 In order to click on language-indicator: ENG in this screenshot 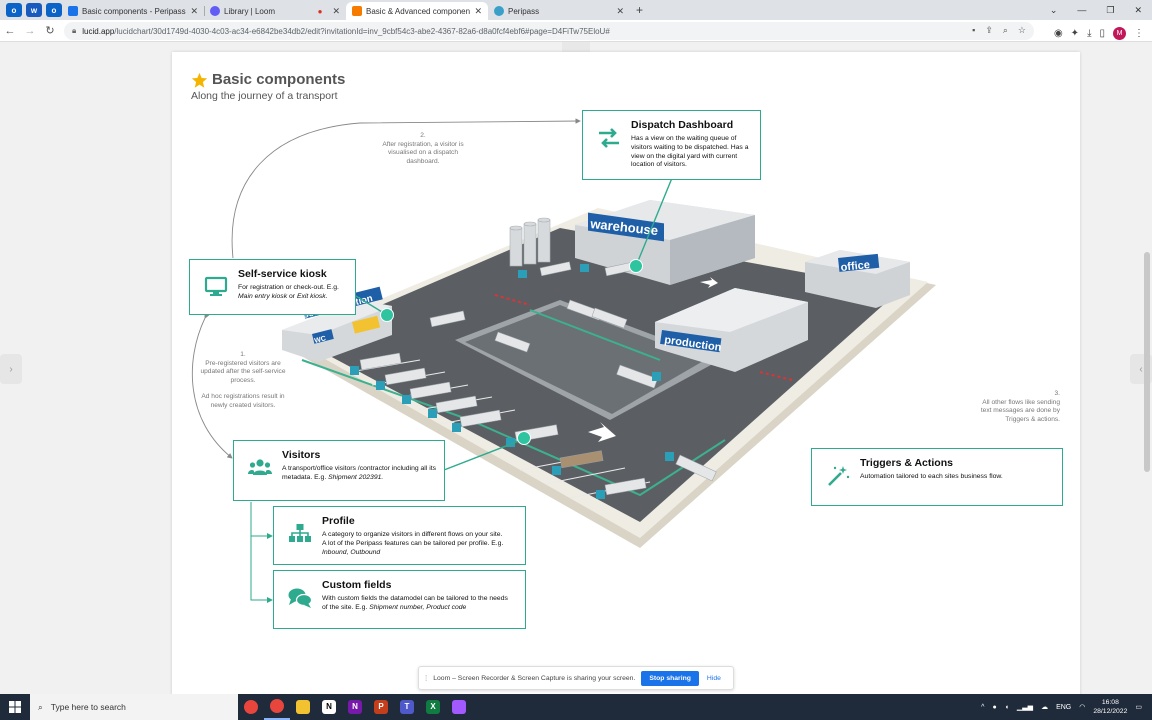, I will do `click(1063, 707)`.